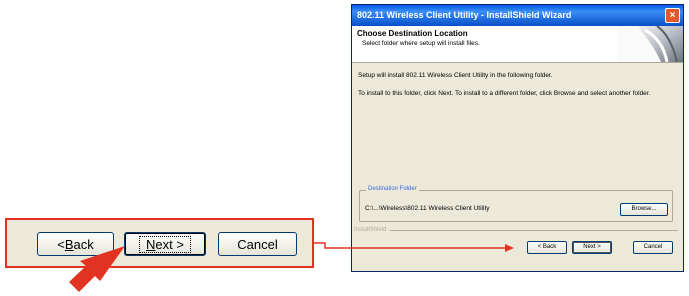 Image resolution: width=689 pixels, height=296 pixels. I want to click on pointer-arrow-icon, so click(97, 269).